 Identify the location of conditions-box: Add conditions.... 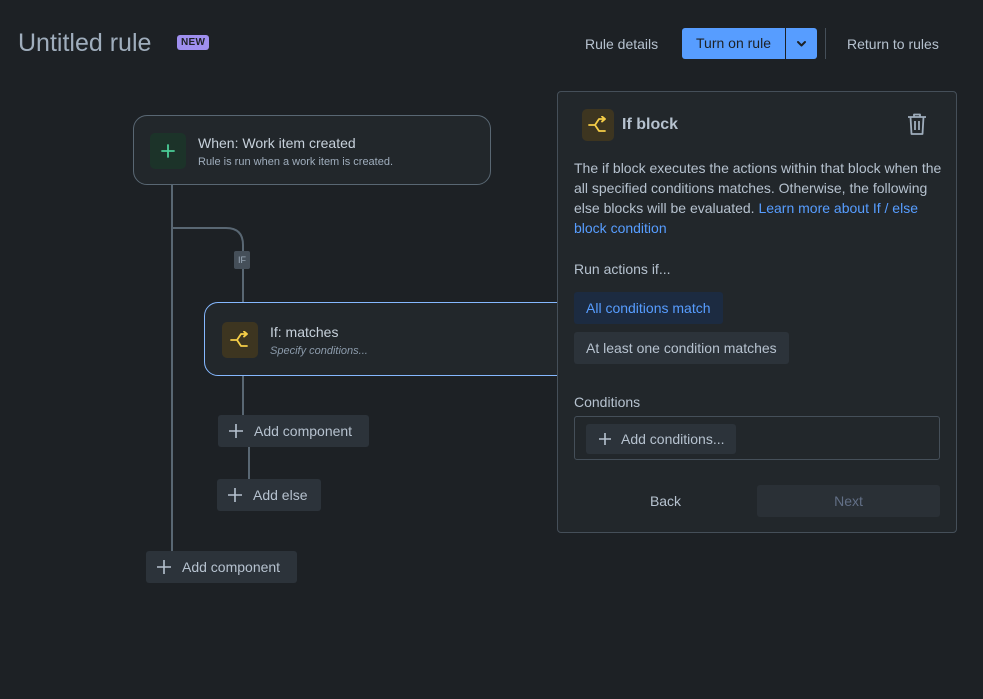
(757, 438).